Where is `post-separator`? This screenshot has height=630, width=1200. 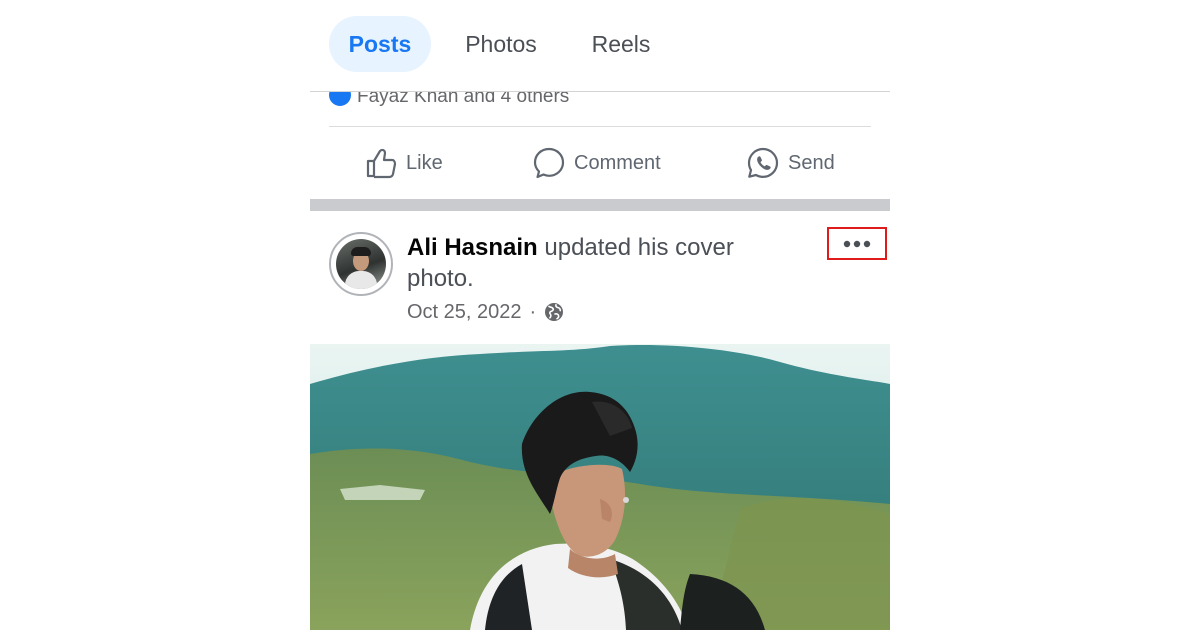 post-separator is located at coordinates (600, 205).